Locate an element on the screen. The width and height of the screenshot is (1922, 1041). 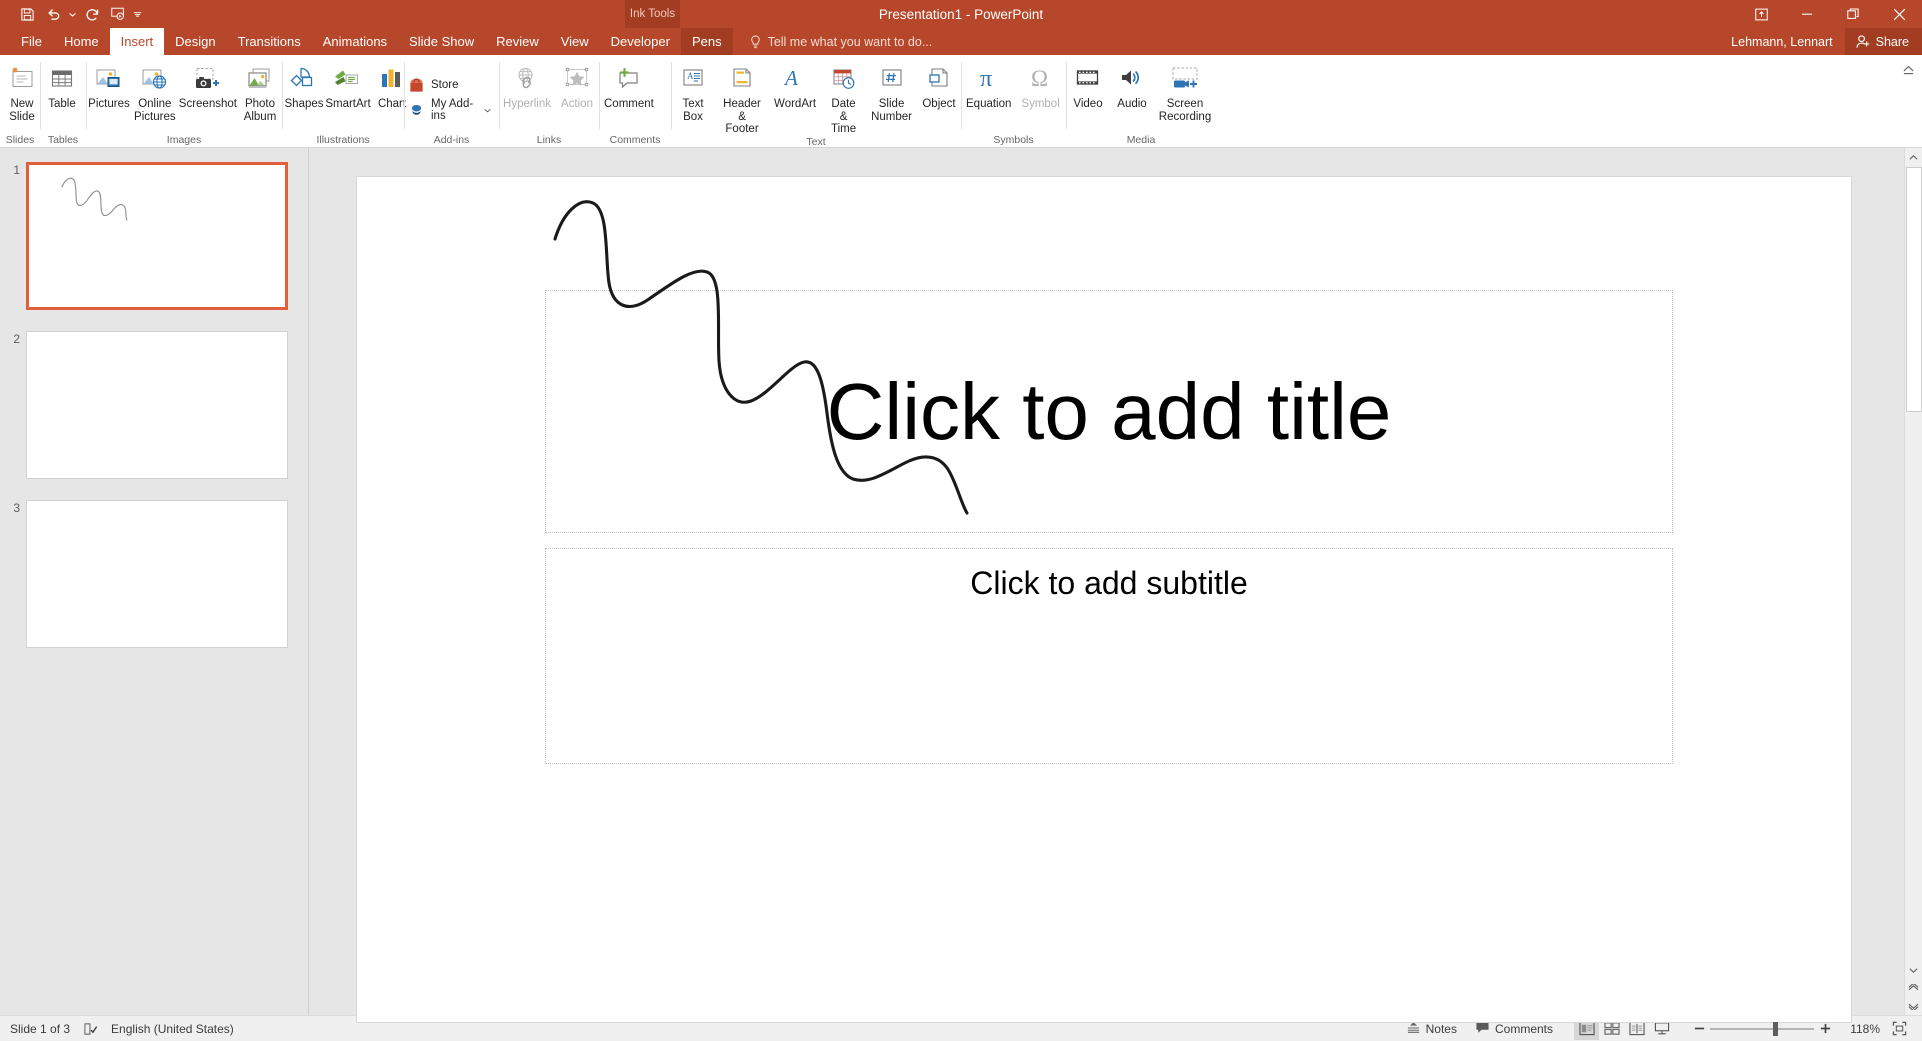
header-footer-label: Header & Footer is located at coordinates (742, 116).